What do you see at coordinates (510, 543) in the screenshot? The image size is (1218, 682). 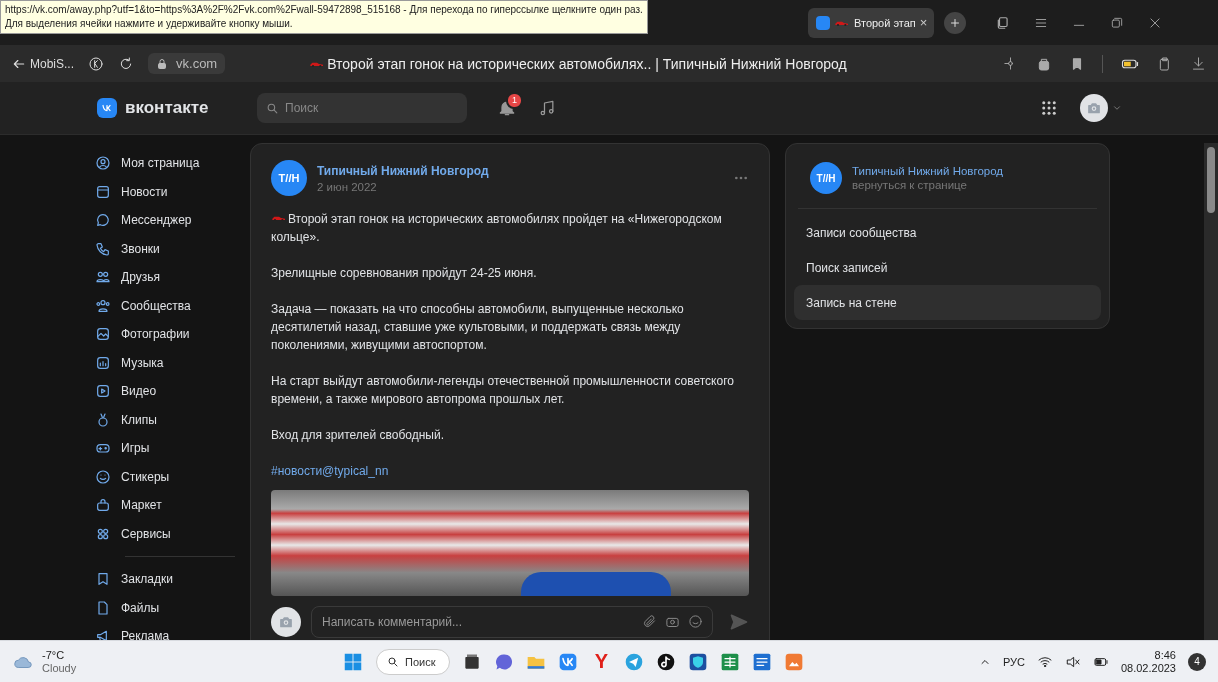 I see `photo-placeholder` at bounding box center [510, 543].